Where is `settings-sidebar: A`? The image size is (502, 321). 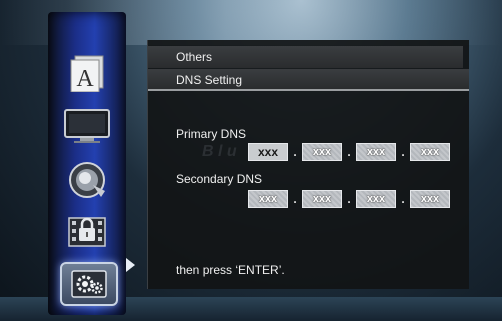 settings-sidebar: A is located at coordinates (87, 163).